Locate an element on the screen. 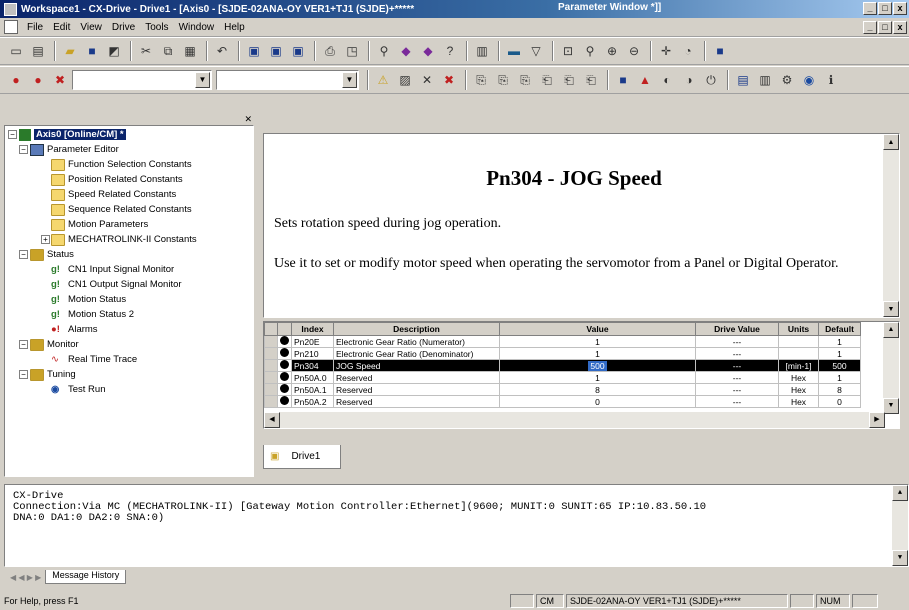  tree-item-speed-related: Speed Related Constants is located at coordinates (113, 194).